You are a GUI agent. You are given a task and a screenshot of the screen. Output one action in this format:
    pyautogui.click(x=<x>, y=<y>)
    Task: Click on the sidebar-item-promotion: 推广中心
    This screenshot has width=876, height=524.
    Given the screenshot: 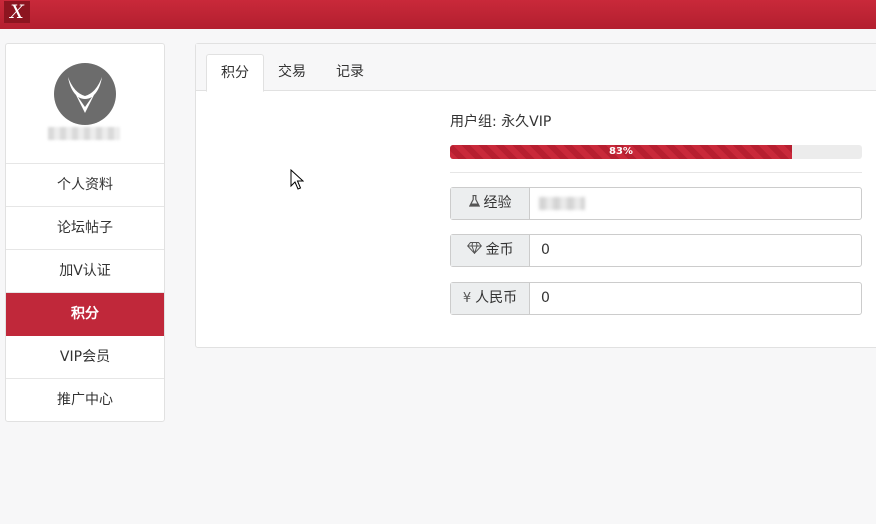 What is the action you would take?
    pyautogui.click(x=85, y=400)
    